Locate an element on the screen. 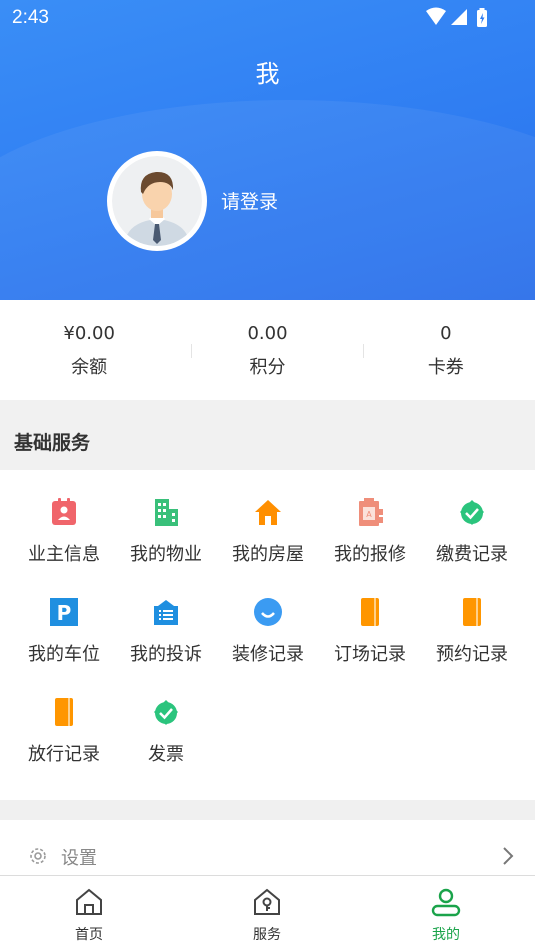 This screenshot has height=951, width=535. service-my-parking: P 我的车位 is located at coordinates (64, 620).